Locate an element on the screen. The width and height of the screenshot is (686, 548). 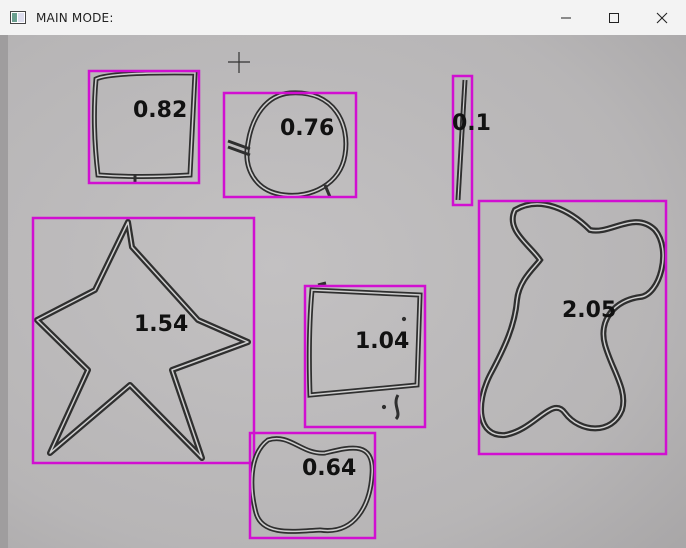
maximize-button is located at coordinates (614, 17).